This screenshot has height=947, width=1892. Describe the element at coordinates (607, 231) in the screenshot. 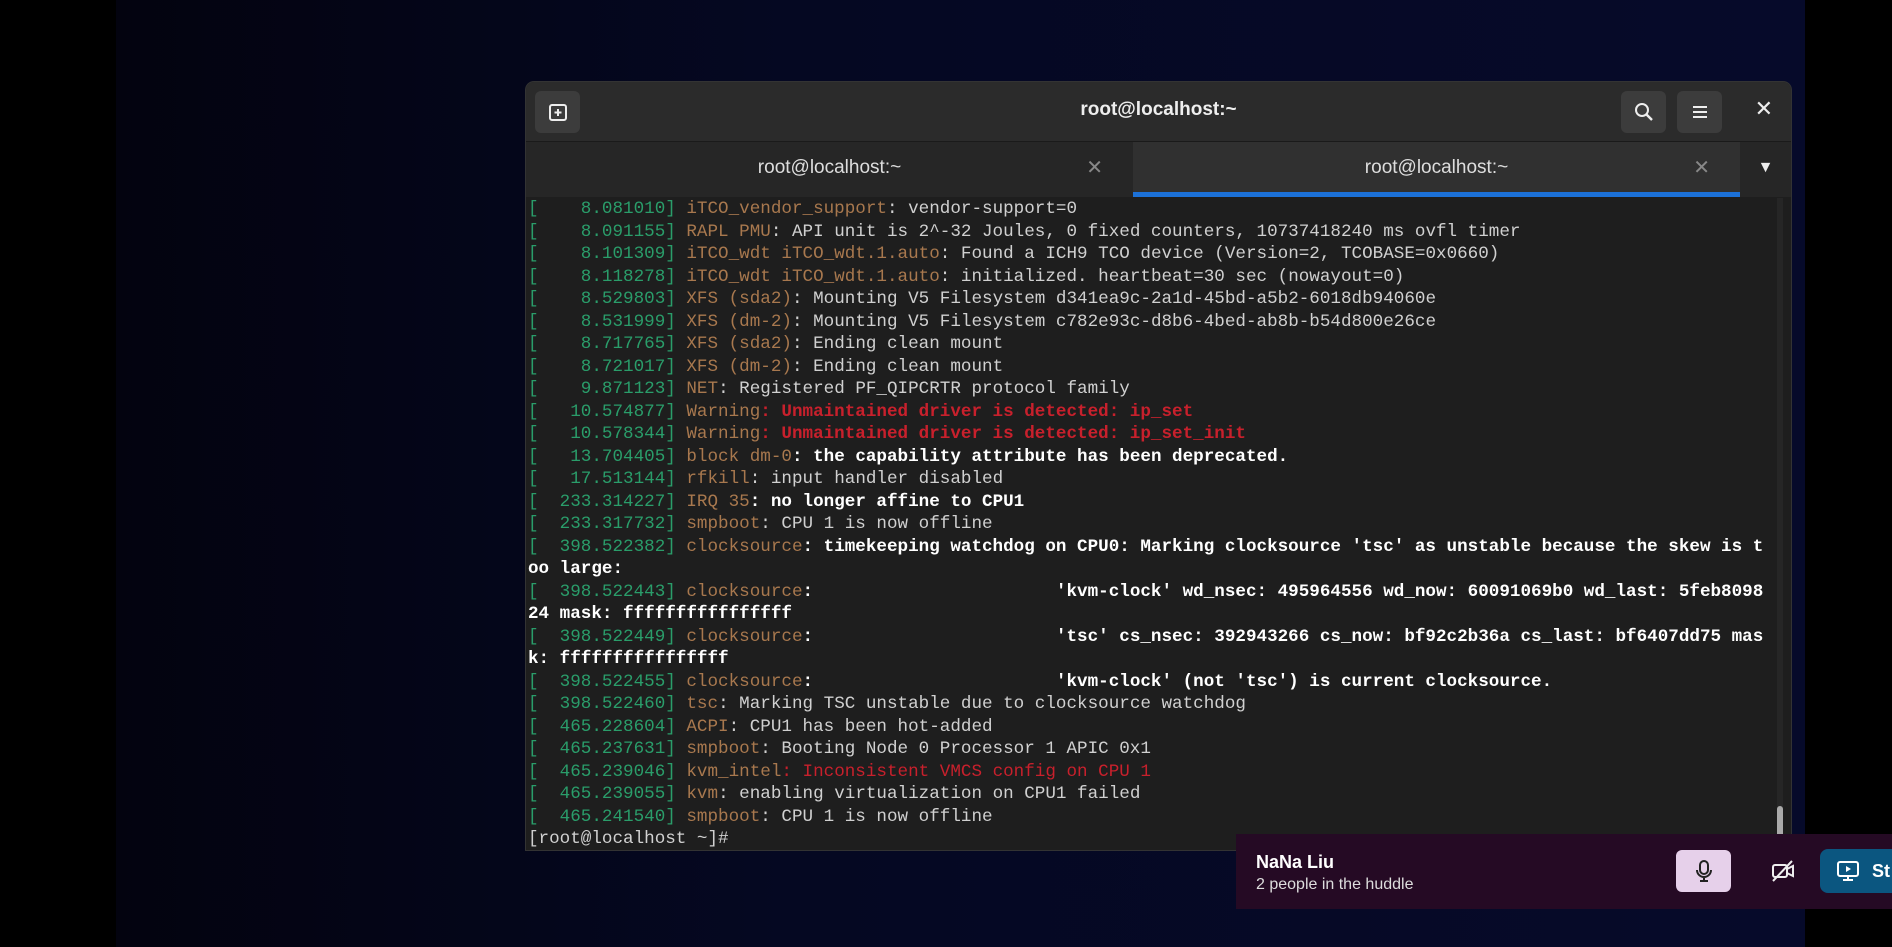

I see `log-timestamp: [ 8.091155]` at that location.